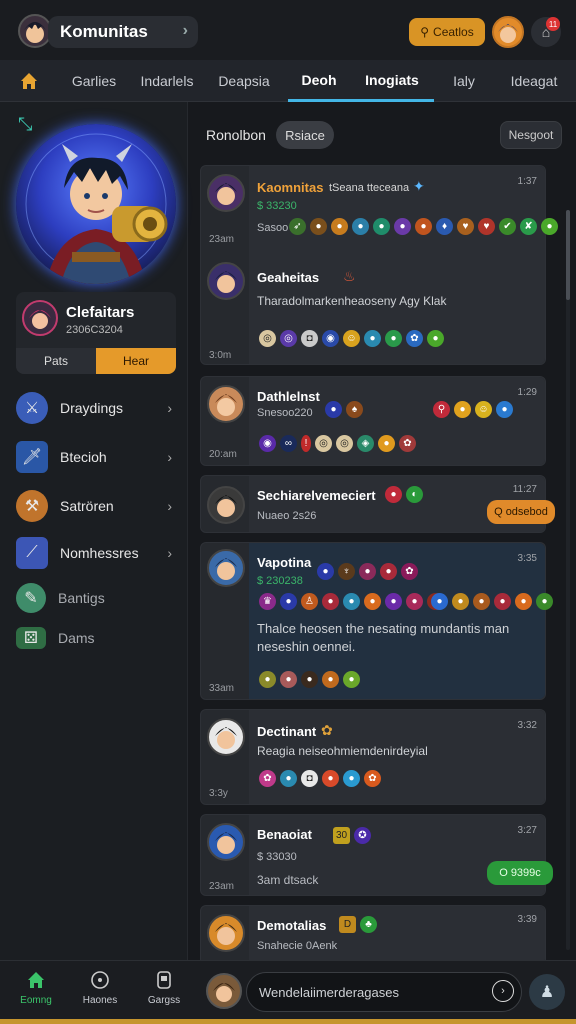 The image size is (576, 1024). Describe the element at coordinates (291, 925) in the screenshot. I see `post-author: Demotalias` at that location.